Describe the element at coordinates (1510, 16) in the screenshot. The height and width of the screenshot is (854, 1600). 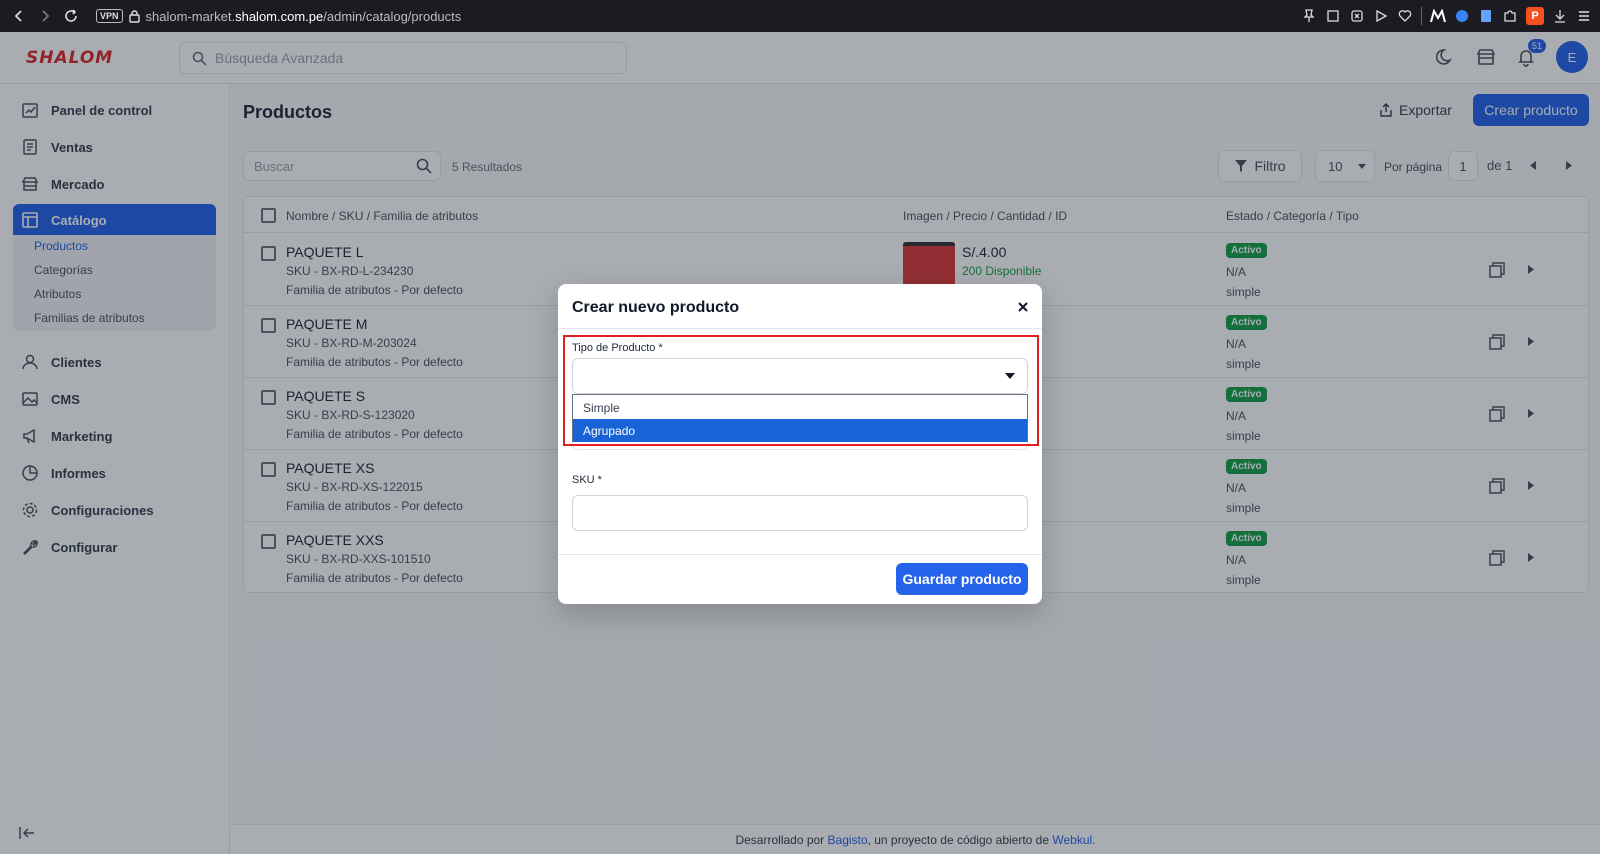
I see `puzzle-icon` at that location.